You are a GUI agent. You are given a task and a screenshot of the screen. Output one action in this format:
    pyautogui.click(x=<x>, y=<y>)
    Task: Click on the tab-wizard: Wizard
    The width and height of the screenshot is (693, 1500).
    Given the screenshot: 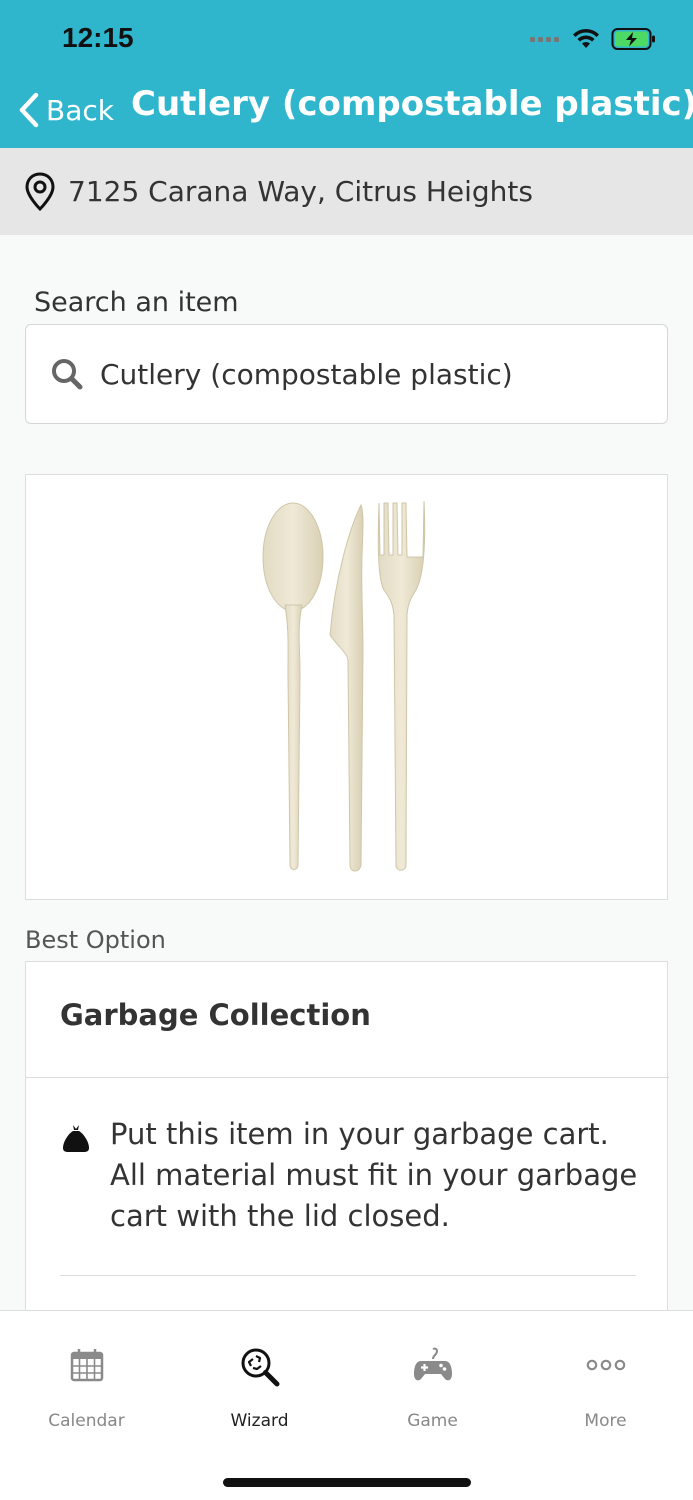 What is the action you would take?
    pyautogui.click(x=259, y=1376)
    